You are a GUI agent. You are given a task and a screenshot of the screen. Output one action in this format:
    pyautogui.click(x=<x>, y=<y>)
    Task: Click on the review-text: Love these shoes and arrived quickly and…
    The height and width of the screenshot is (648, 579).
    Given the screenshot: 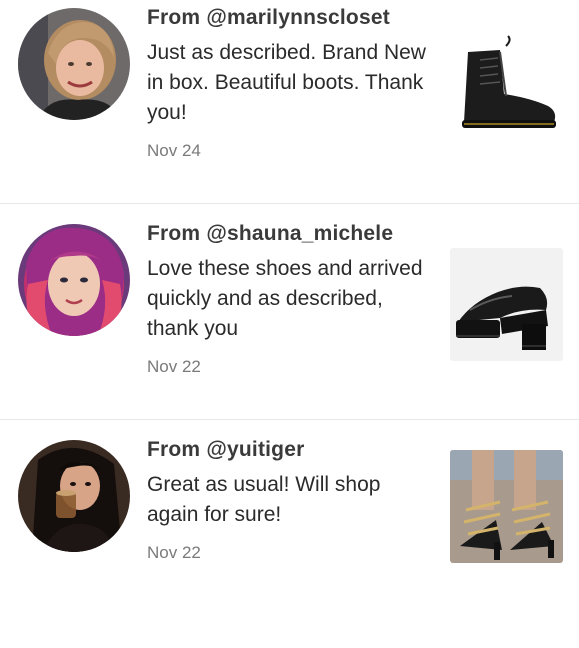 What is the action you would take?
    pyautogui.click(x=285, y=298)
    